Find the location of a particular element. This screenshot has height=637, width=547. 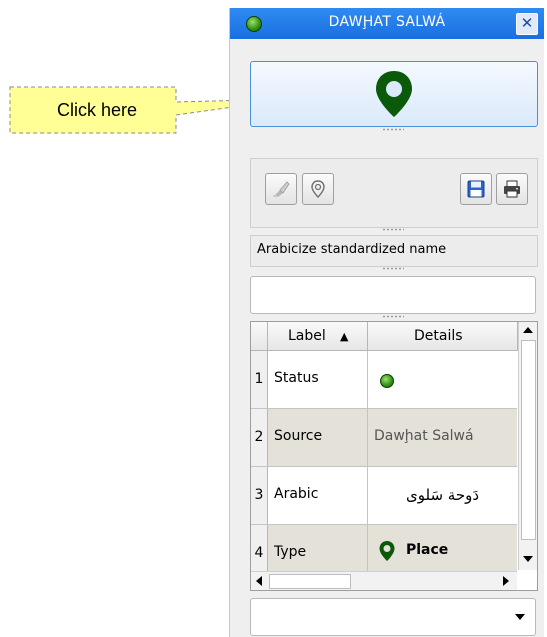

window-title: DAWḨAT SALWÁ is located at coordinates (387, 22).